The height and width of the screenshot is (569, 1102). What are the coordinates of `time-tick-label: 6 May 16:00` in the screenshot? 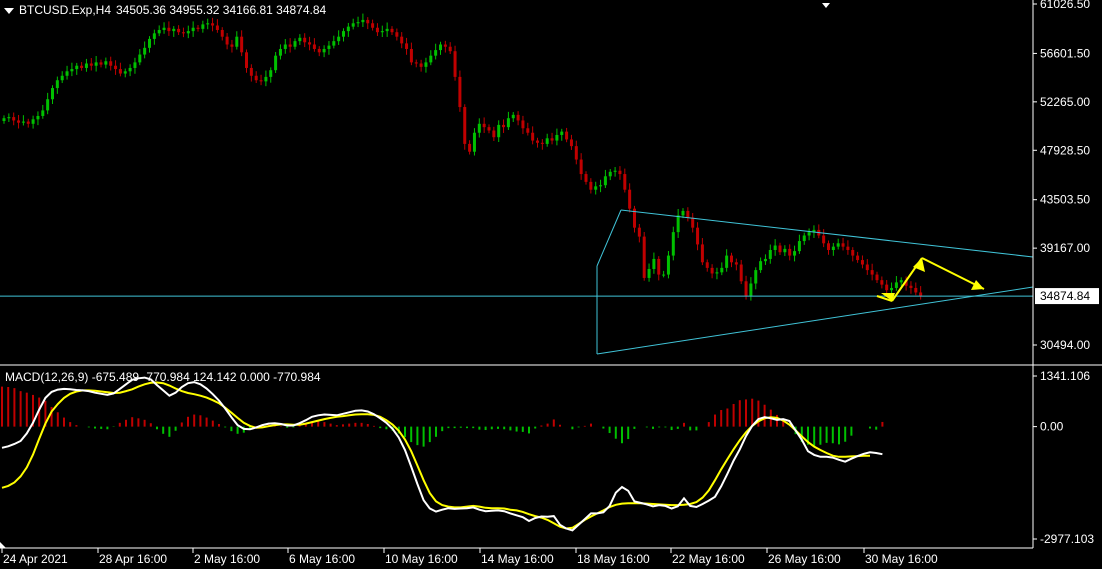 It's located at (322, 559).